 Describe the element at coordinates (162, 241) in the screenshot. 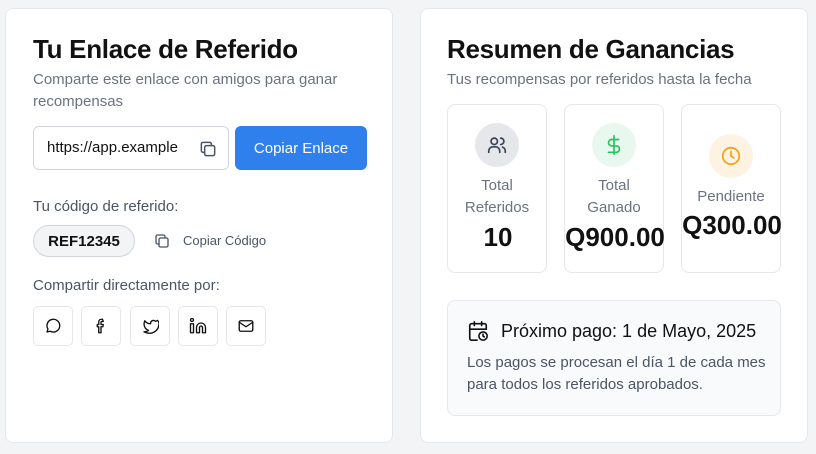

I see `copy-code-icon` at that location.